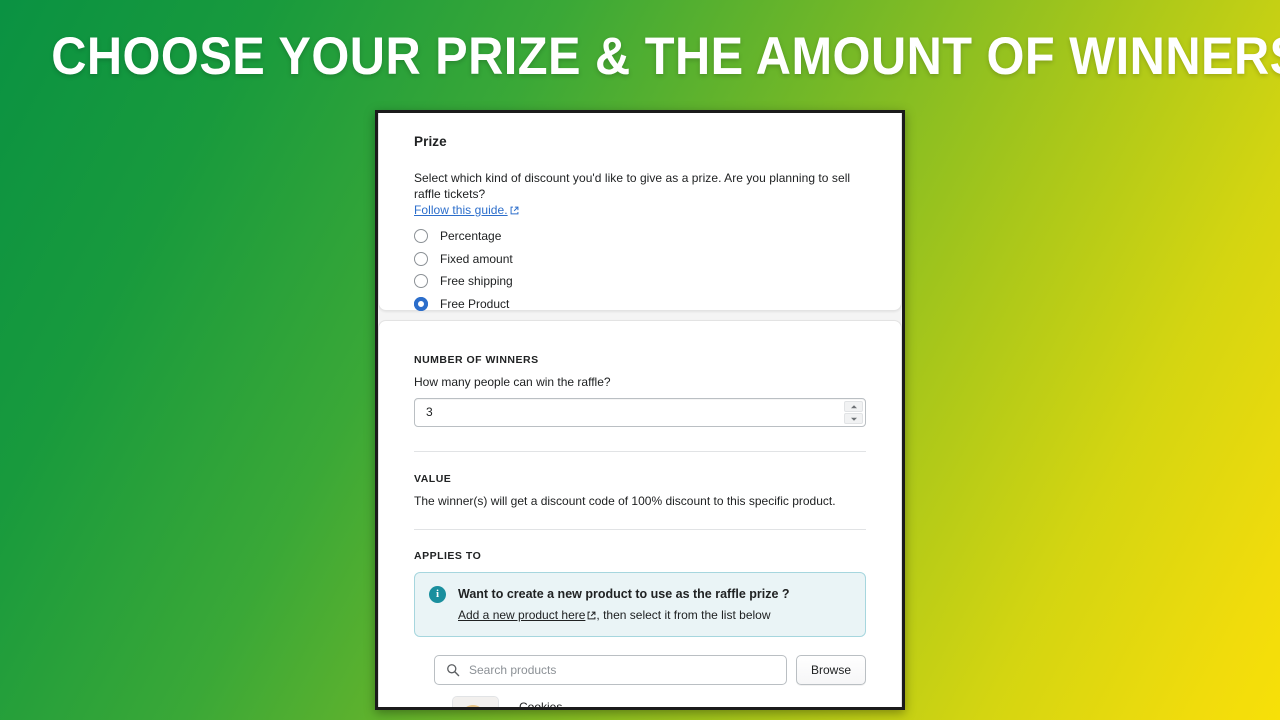 This screenshot has width=1280, height=720. What do you see at coordinates (640, 236) in the screenshot?
I see `radio-option-percentage: Percentage` at bounding box center [640, 236].